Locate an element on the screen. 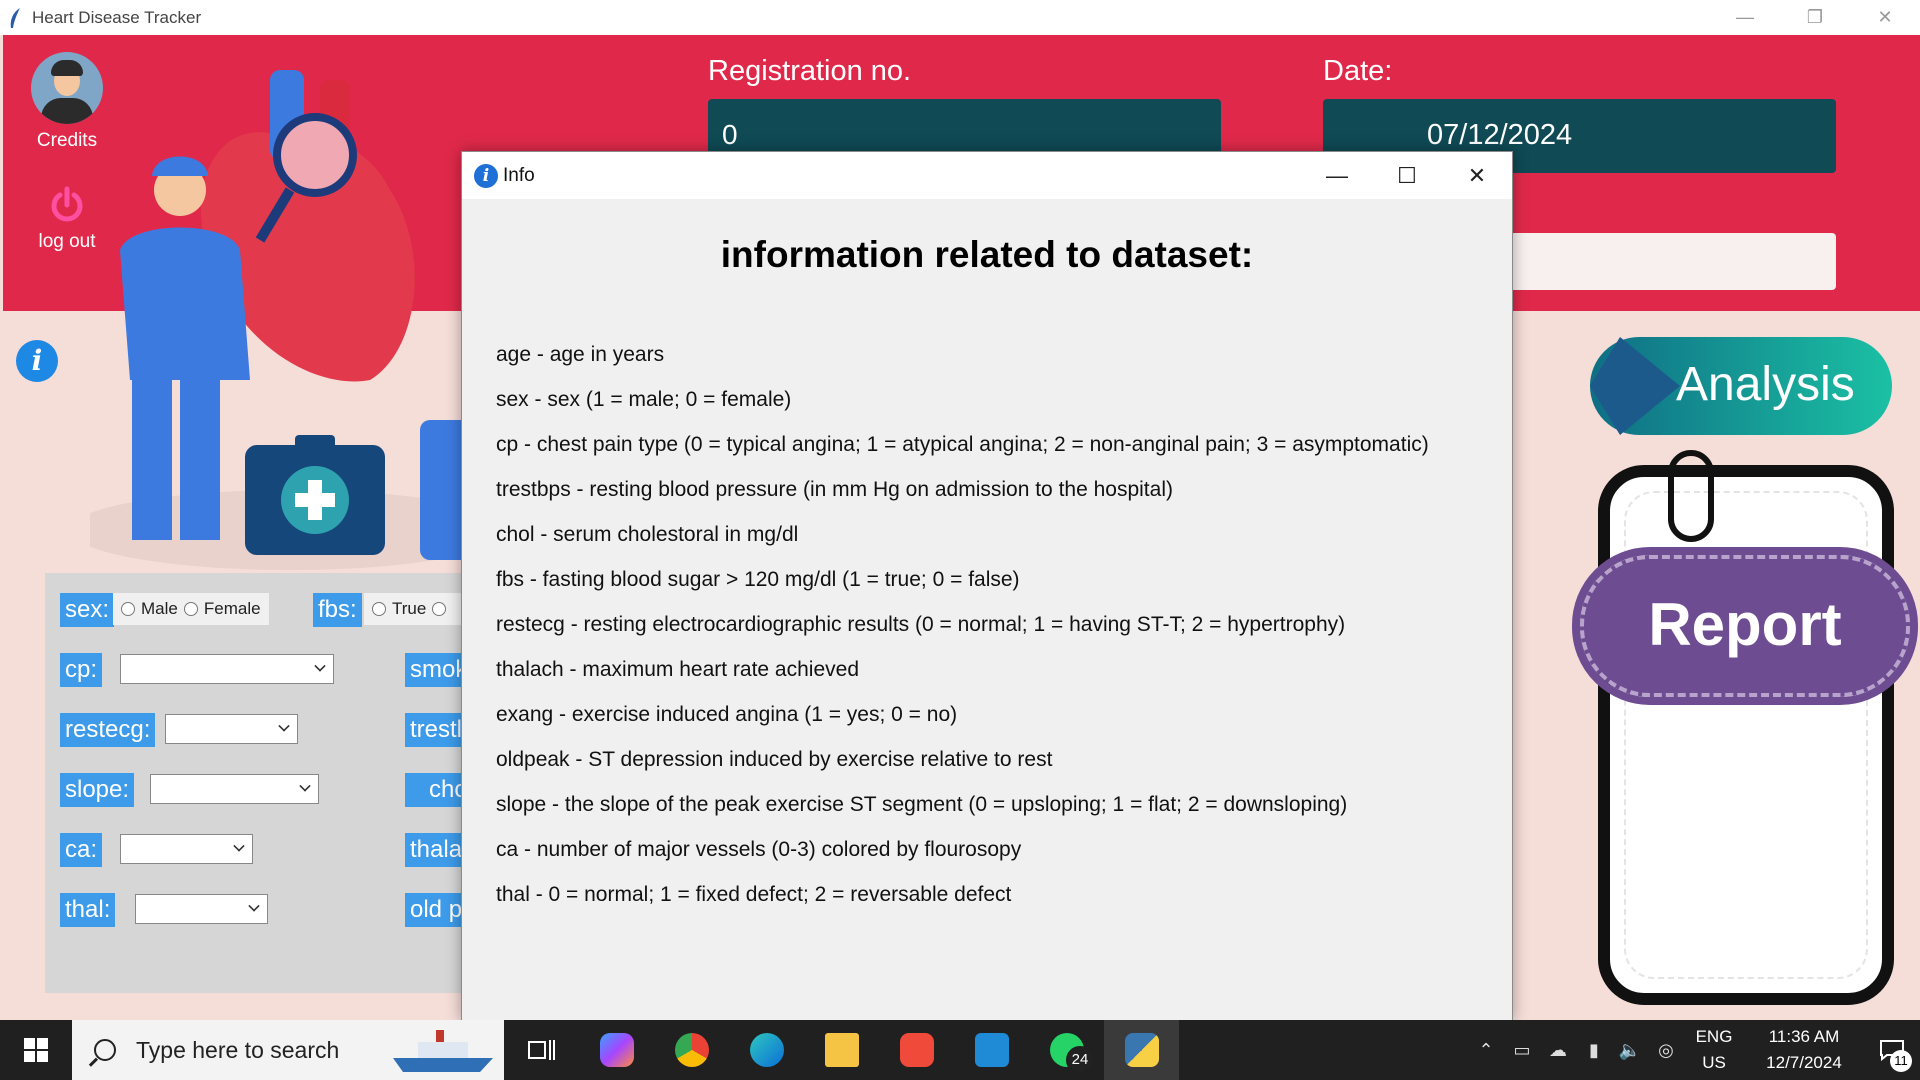 The height and width of the screenshot is (1080, 1920). date-label: Date: is located at coordinates (1358, 71).